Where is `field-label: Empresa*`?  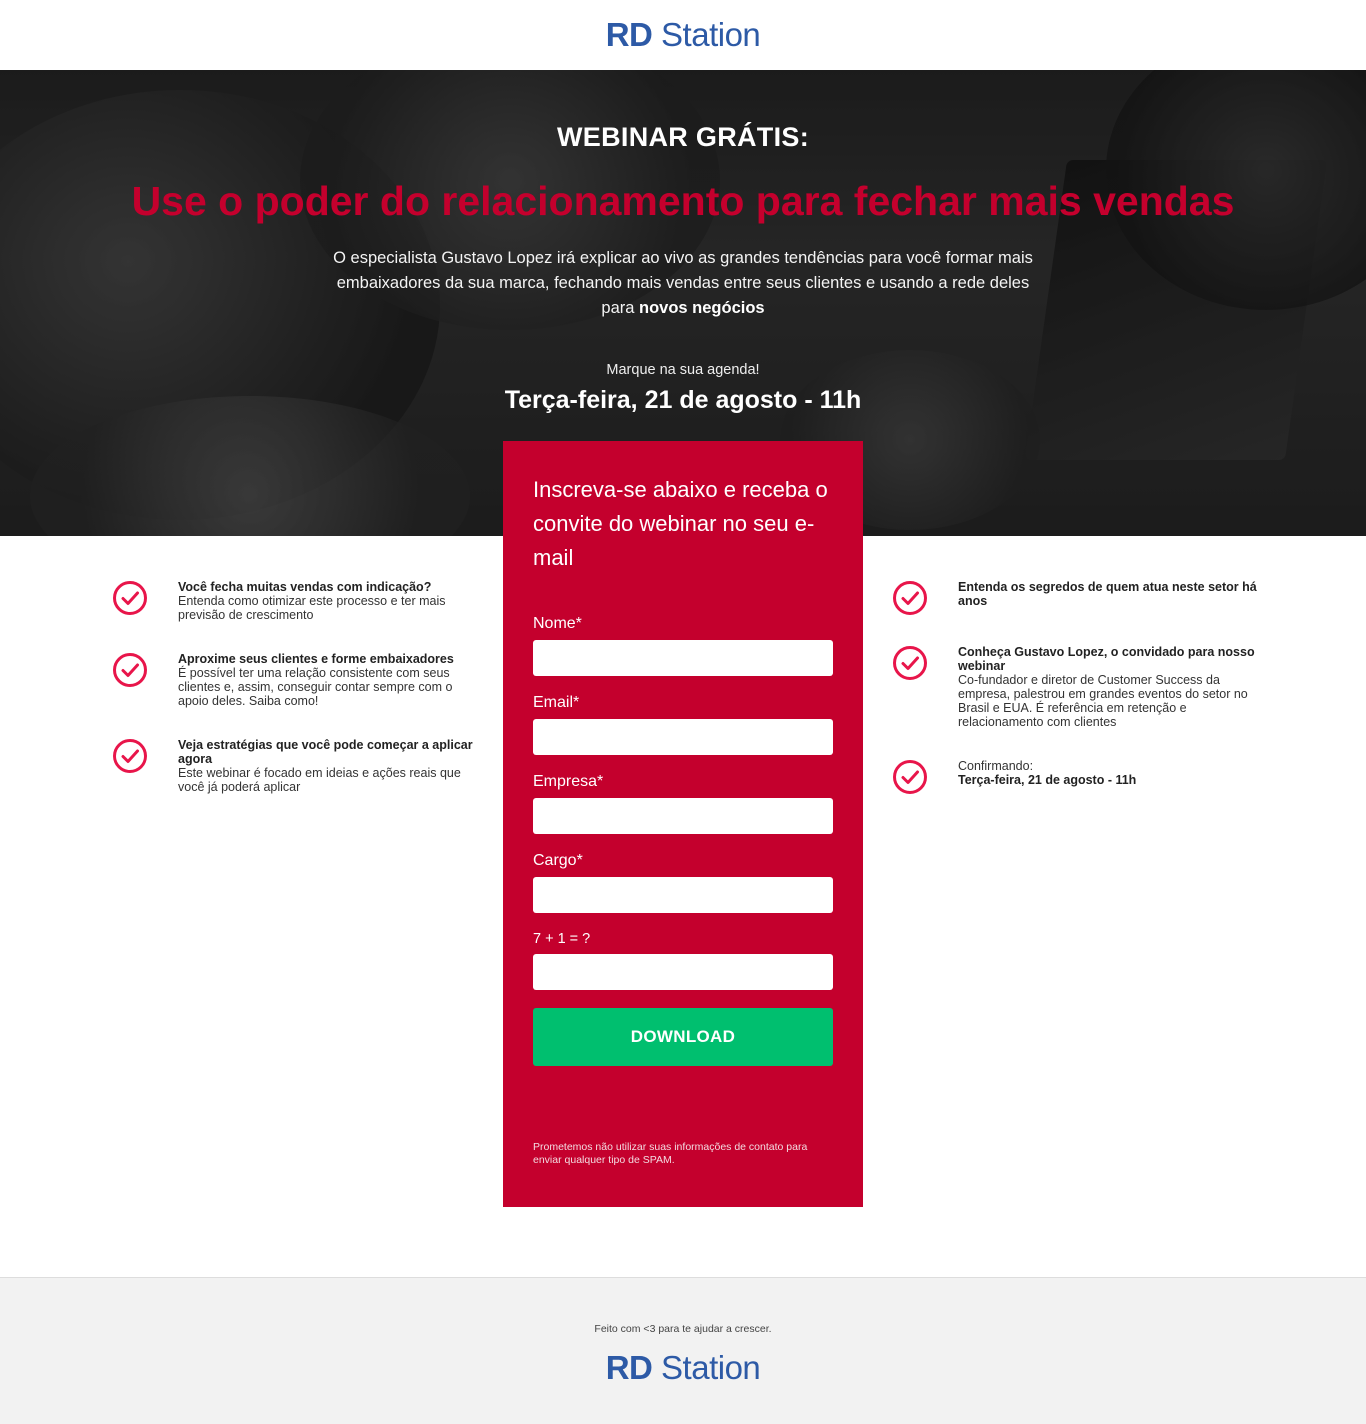 field-label: Empresa* is located at coordinates (568, 781).